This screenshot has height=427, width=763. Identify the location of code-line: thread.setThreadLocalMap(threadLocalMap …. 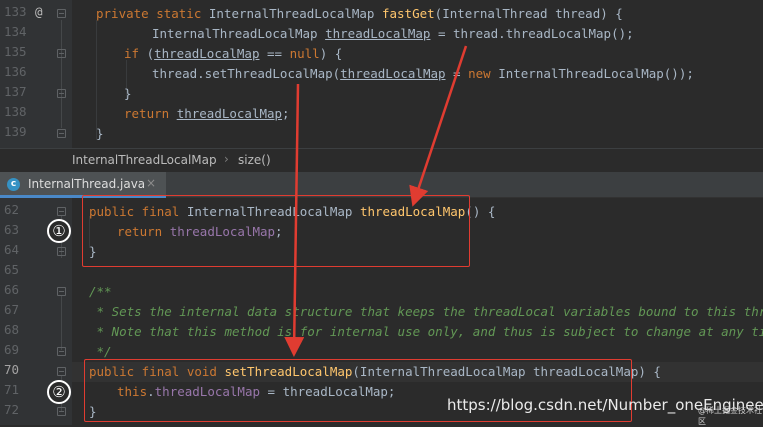
(417, 74).